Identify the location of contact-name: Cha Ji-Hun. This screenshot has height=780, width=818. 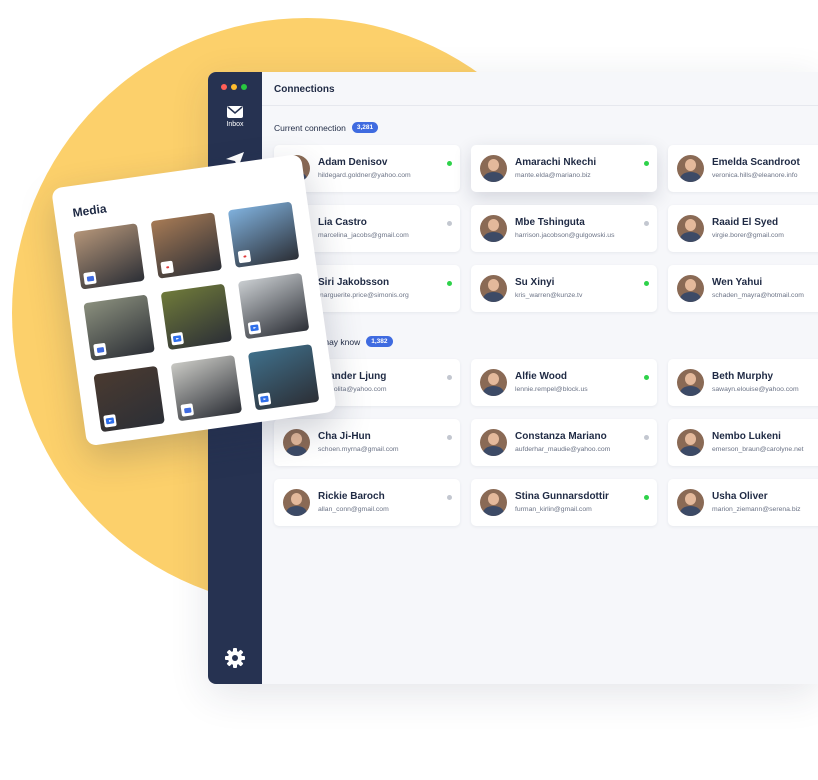
(344, 436).